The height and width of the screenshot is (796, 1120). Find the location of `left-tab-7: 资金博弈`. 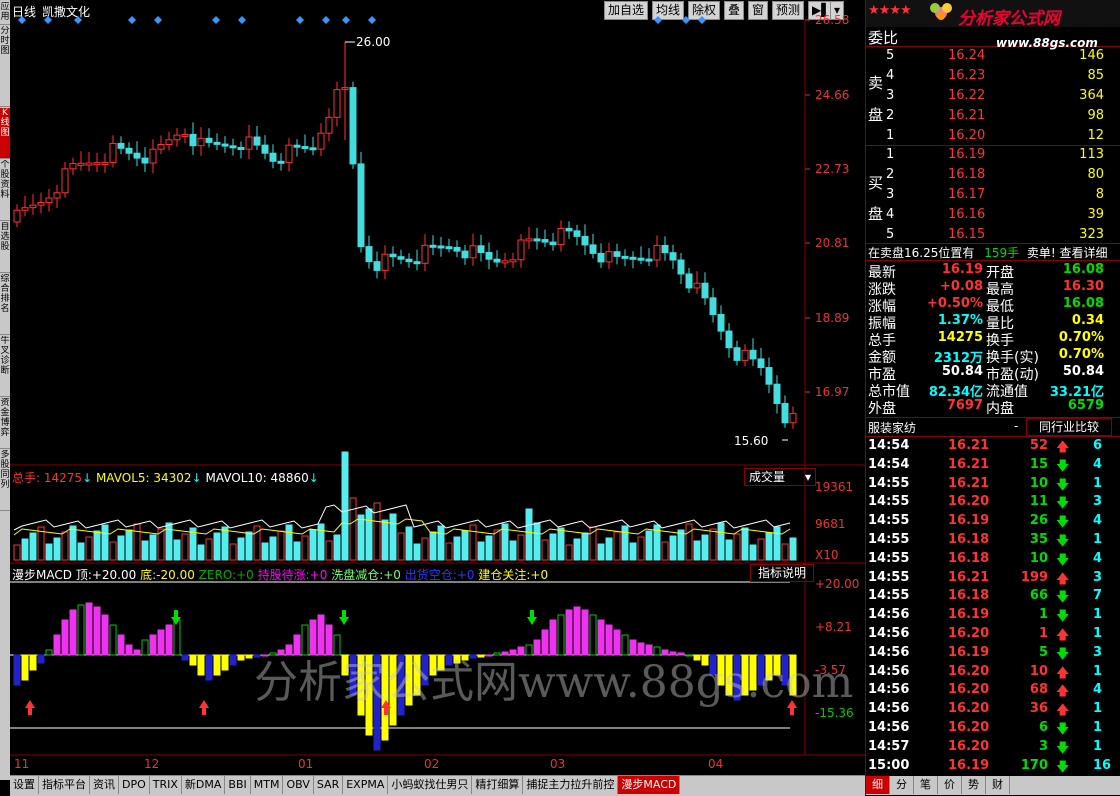

left-tab-7: 资金博弈 is located at coordinates (5, 423).